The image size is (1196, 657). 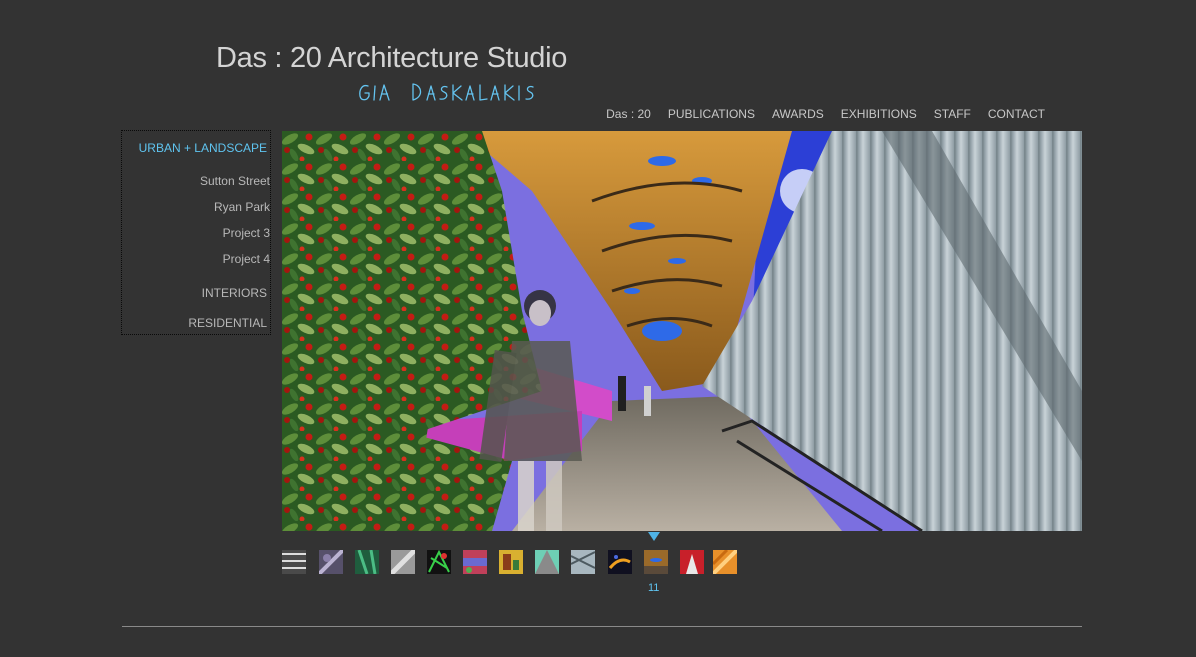 I want to click on sidebar-item-project-3: Project 3, so click(x=246, y=233).